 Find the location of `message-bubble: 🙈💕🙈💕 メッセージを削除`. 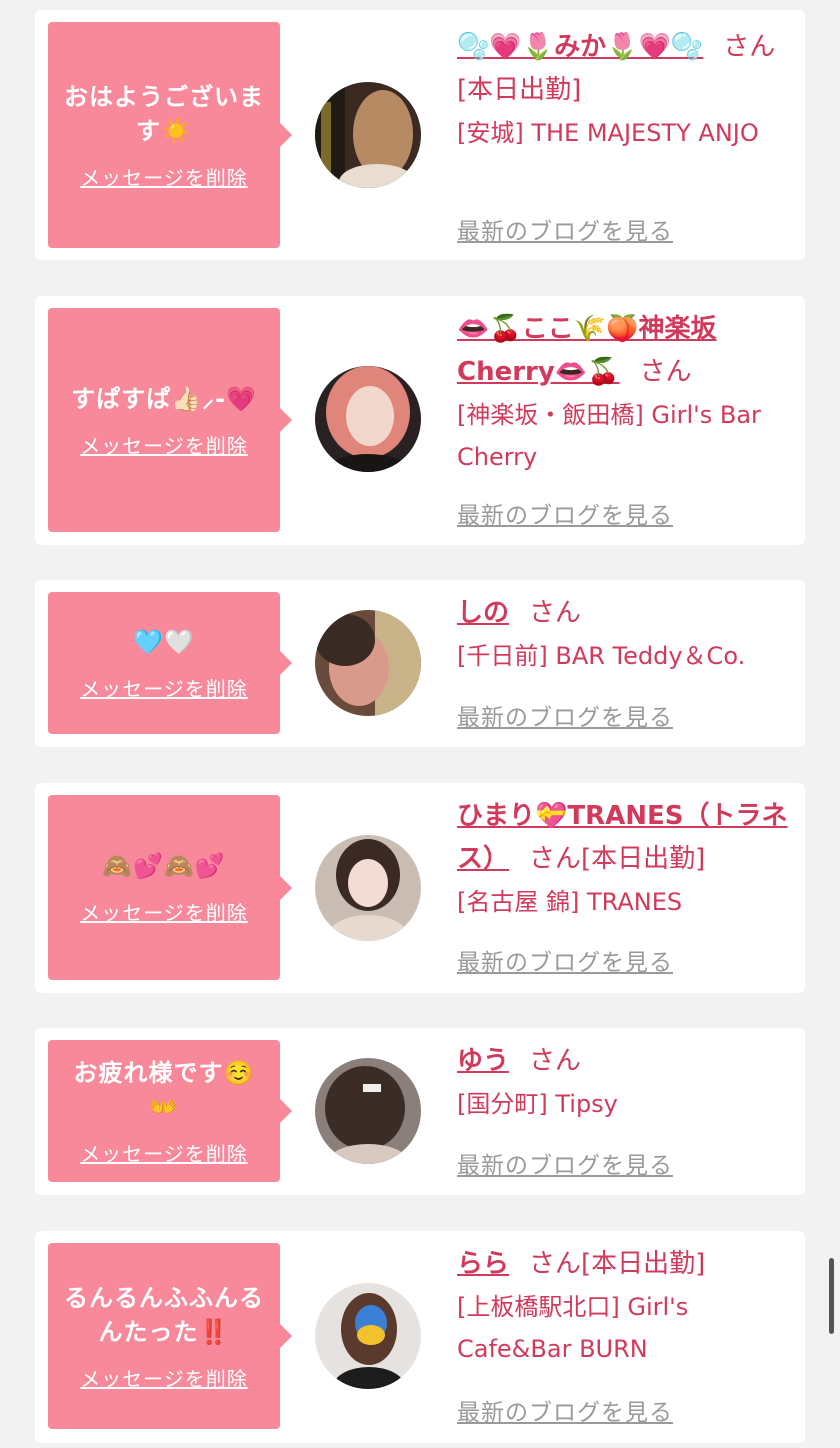

message-bubble: 🙈💕🙈💕 メッセージを削除 is located at coordinates (170, 887).